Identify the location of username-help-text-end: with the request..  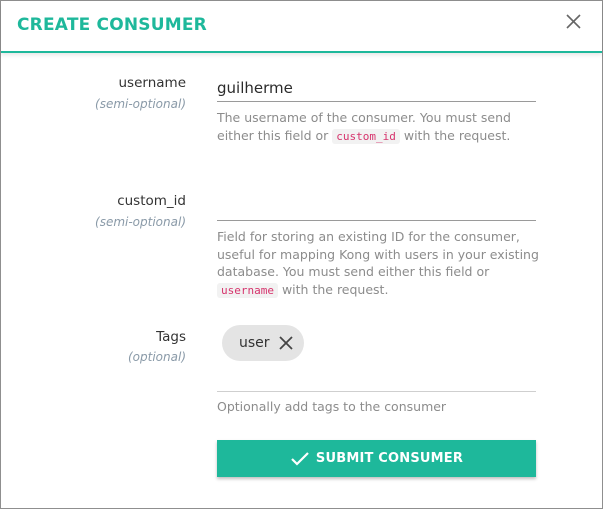
(455, 135).